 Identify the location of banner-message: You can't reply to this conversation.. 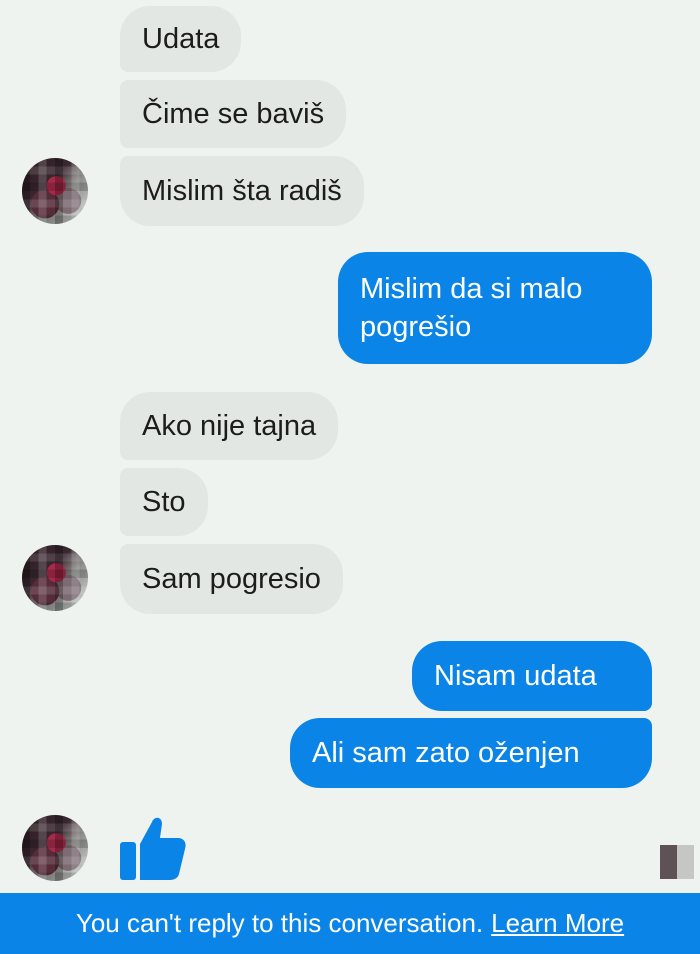
(279, 923).